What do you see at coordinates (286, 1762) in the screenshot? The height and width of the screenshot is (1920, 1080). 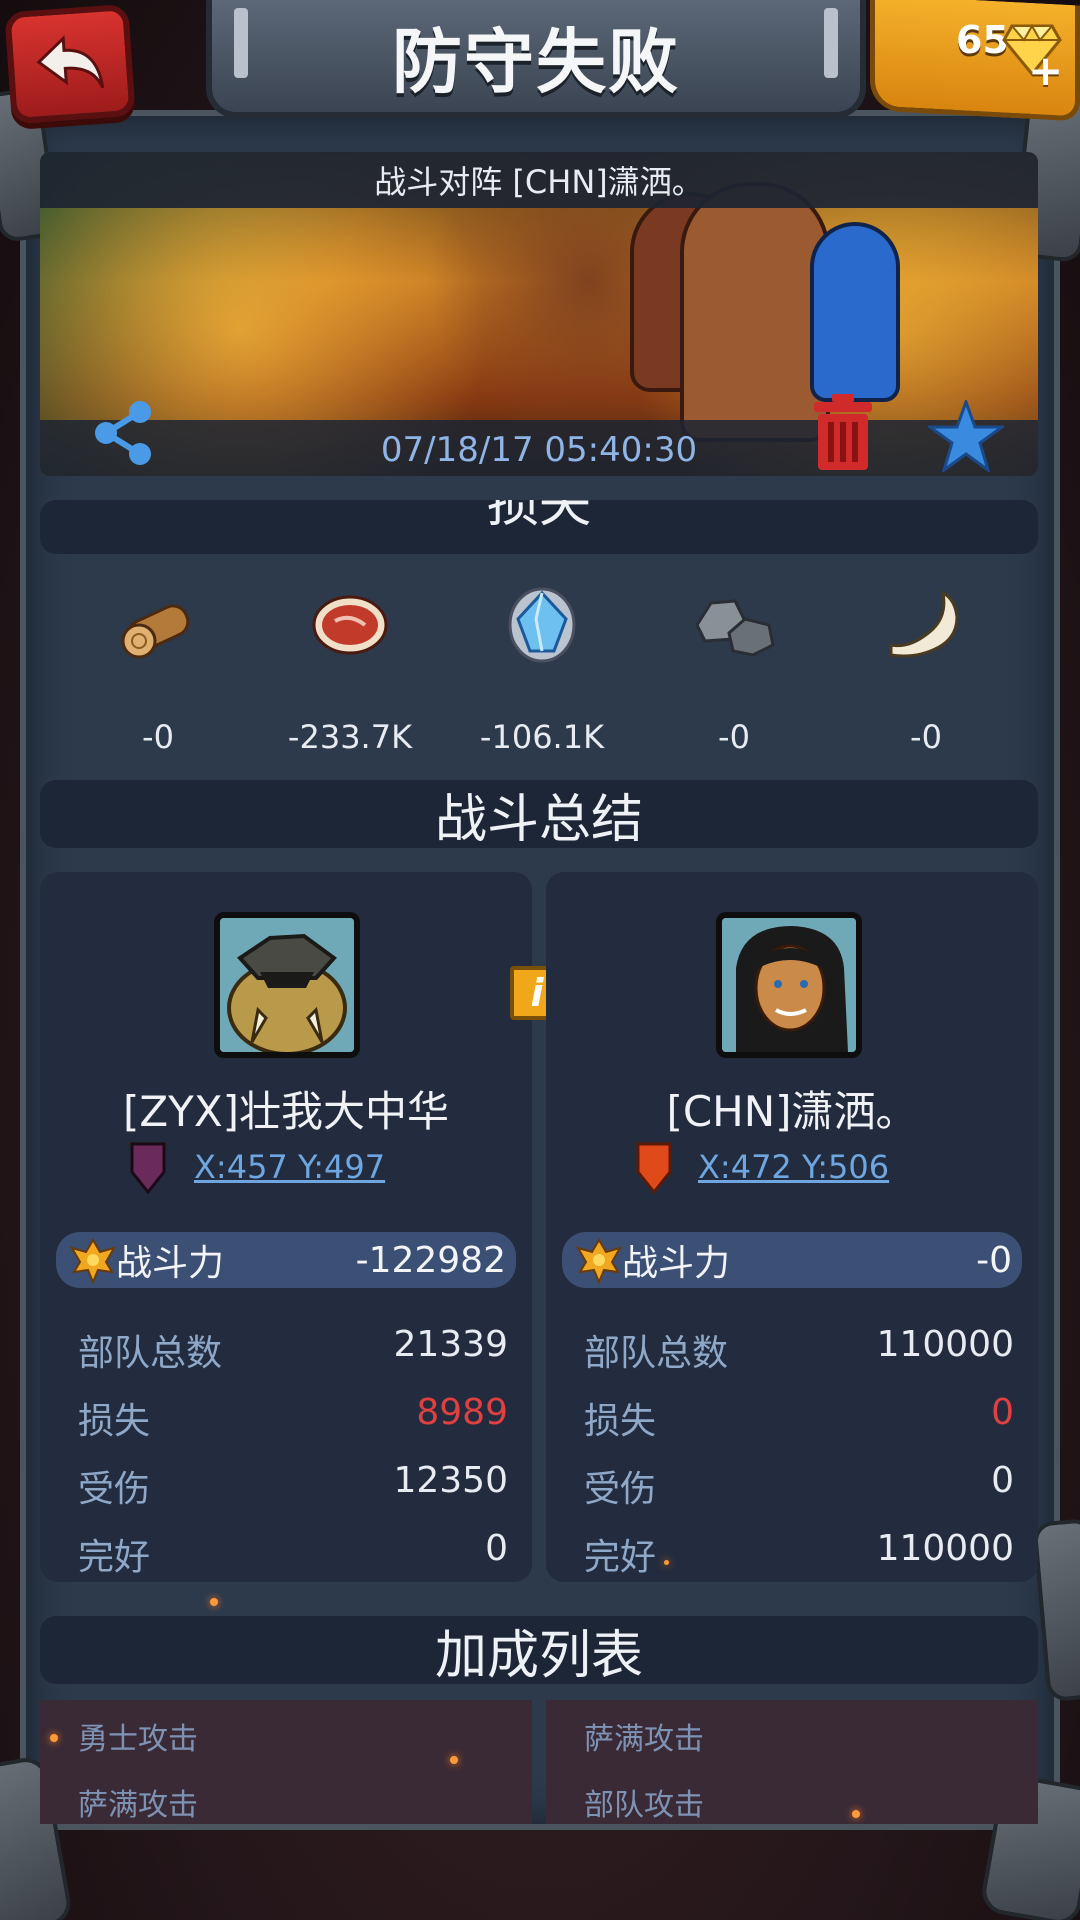 I see `attacker-bonus-column: 勇士攻击 萨满攻击` at bounding box center [286, 1762].